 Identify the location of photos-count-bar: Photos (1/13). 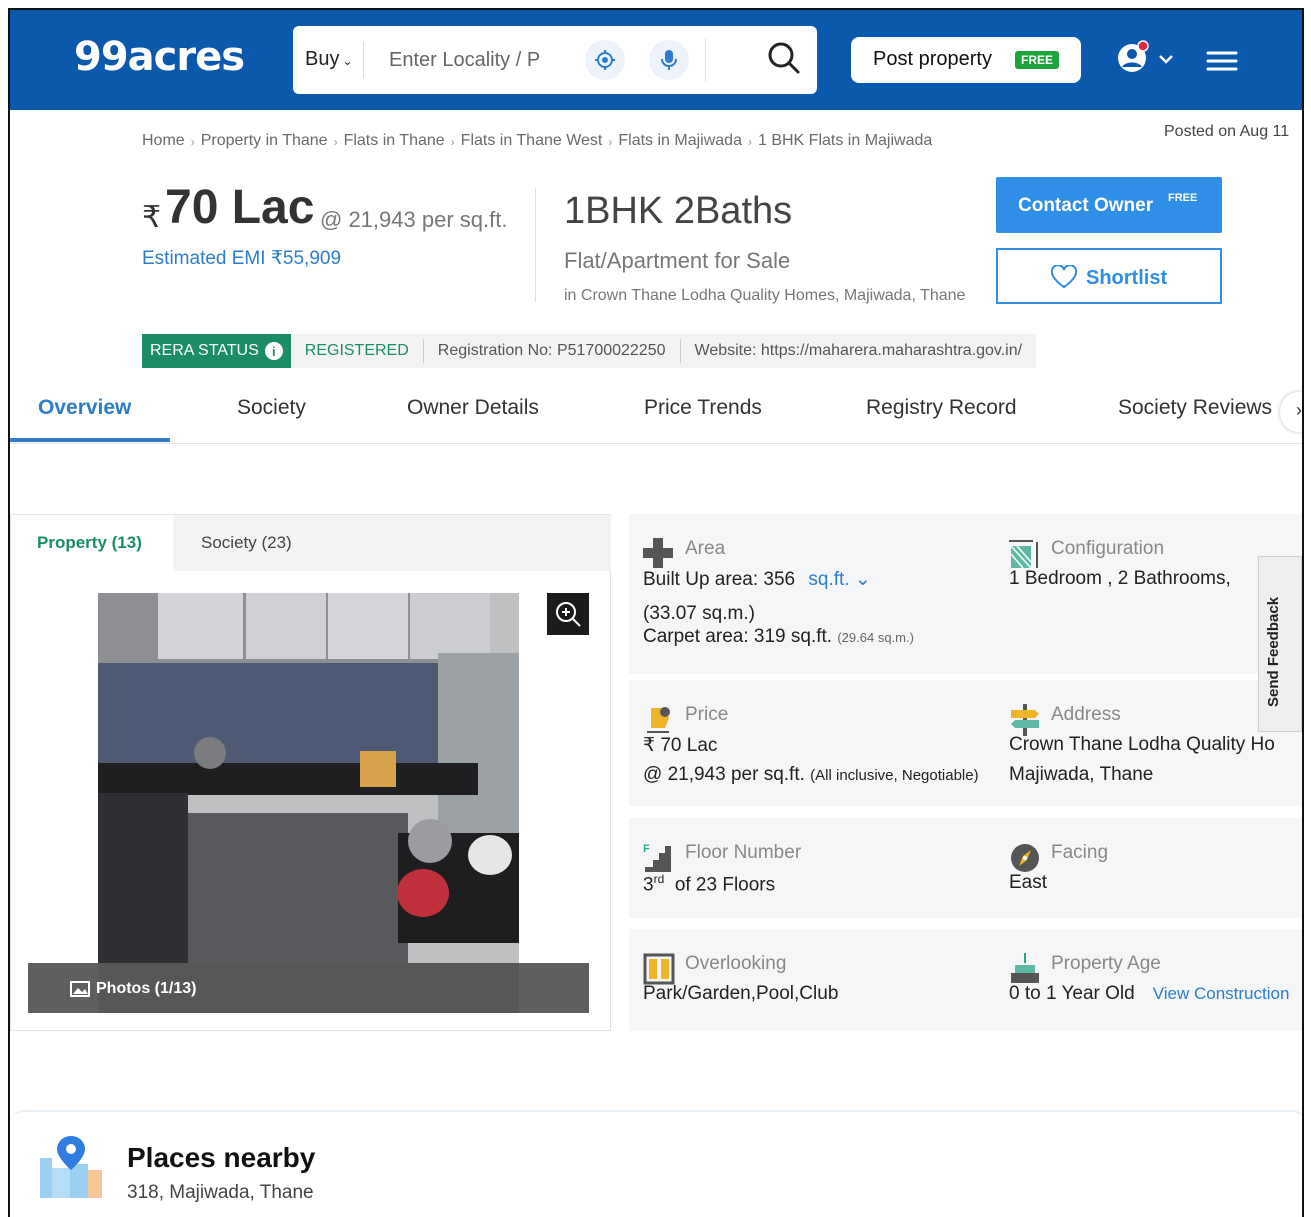
(308, 988).